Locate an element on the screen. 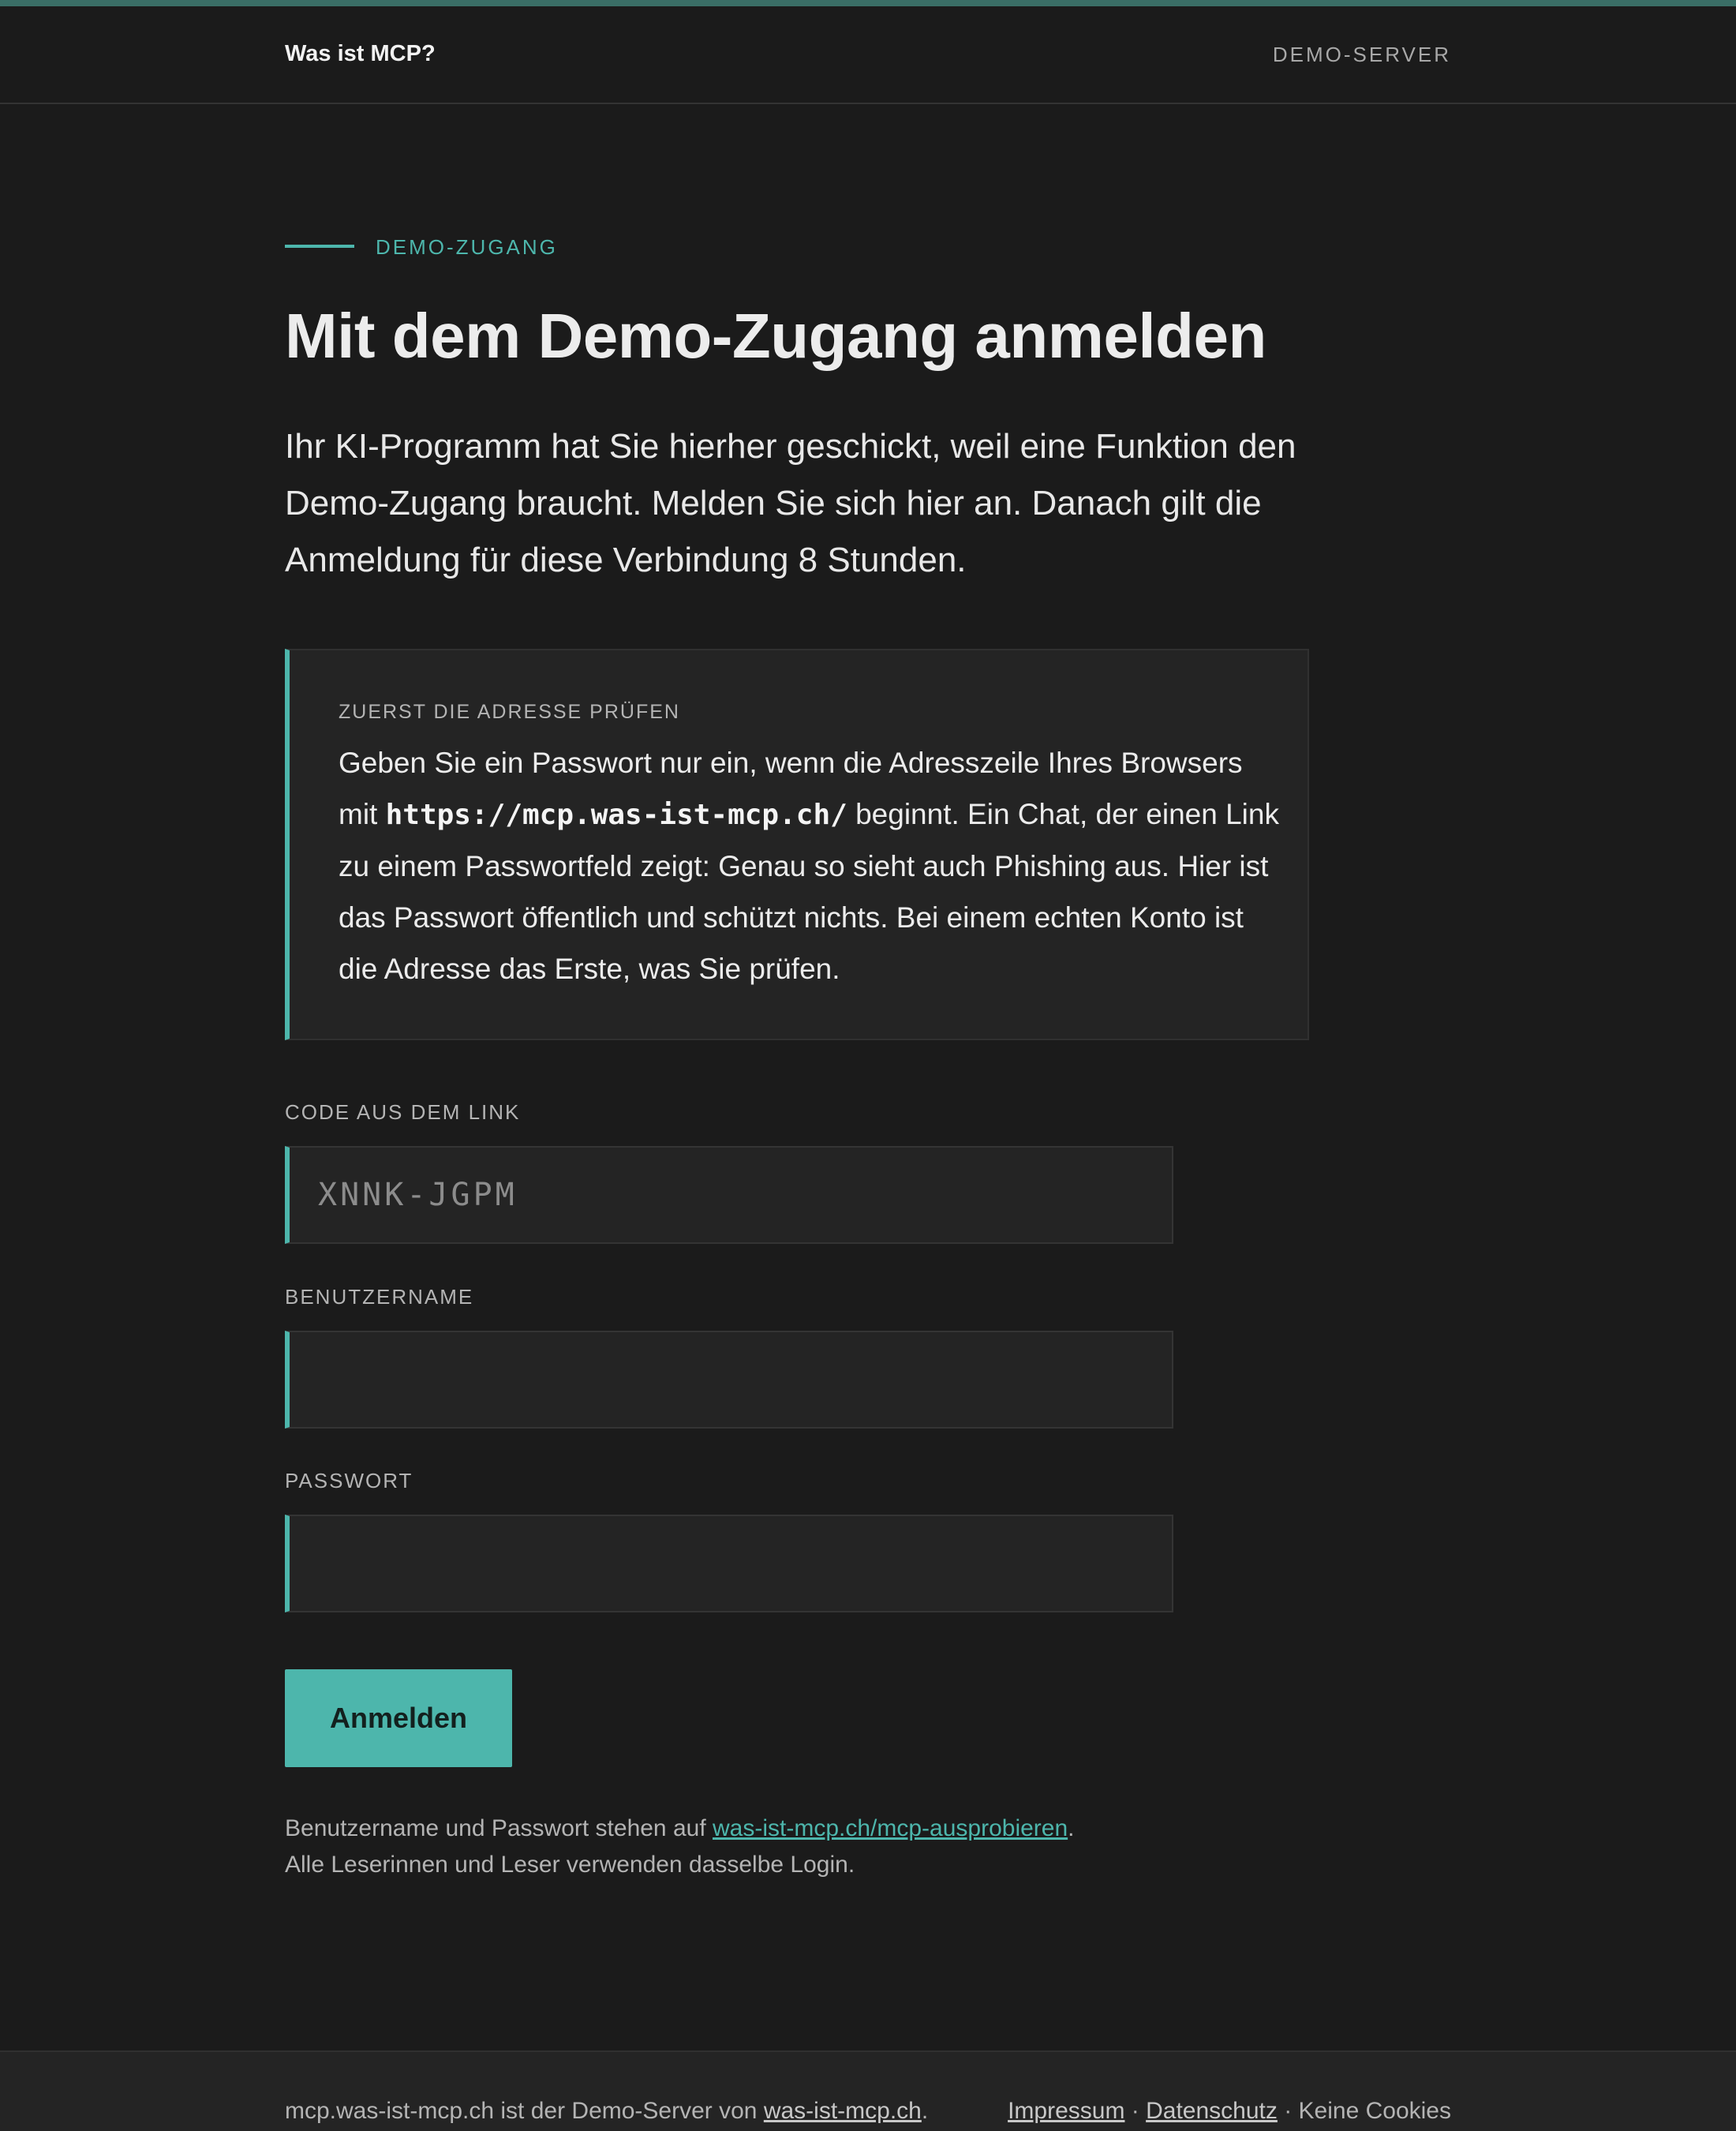 The image size is (1736, 2131). footer-home-link: was-ist-mcp.ch is located at coordinates (843, 2111).